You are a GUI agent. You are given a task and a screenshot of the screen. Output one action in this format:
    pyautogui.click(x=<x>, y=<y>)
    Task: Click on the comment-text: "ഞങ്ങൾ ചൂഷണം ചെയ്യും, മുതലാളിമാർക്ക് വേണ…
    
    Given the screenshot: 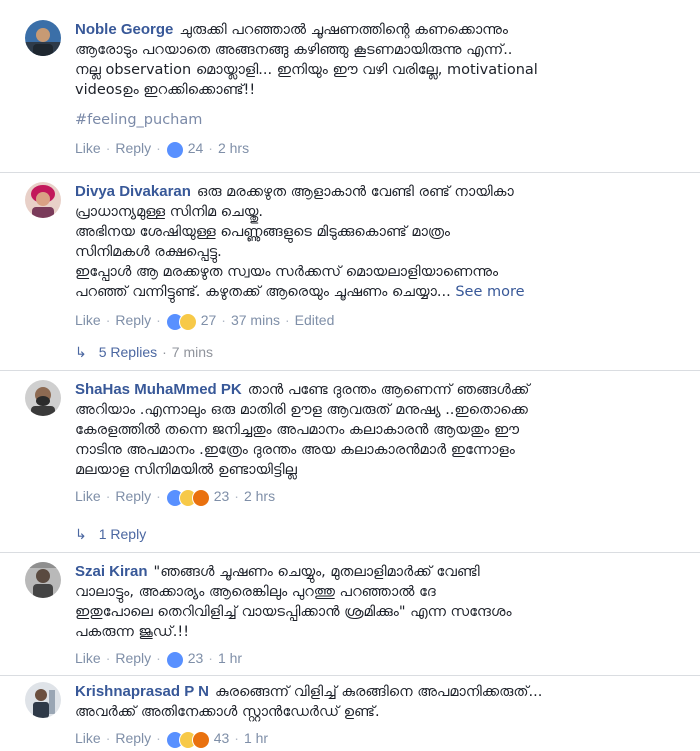 What is the action you would take?
    pyautogui.click(x=316, y=572)
    